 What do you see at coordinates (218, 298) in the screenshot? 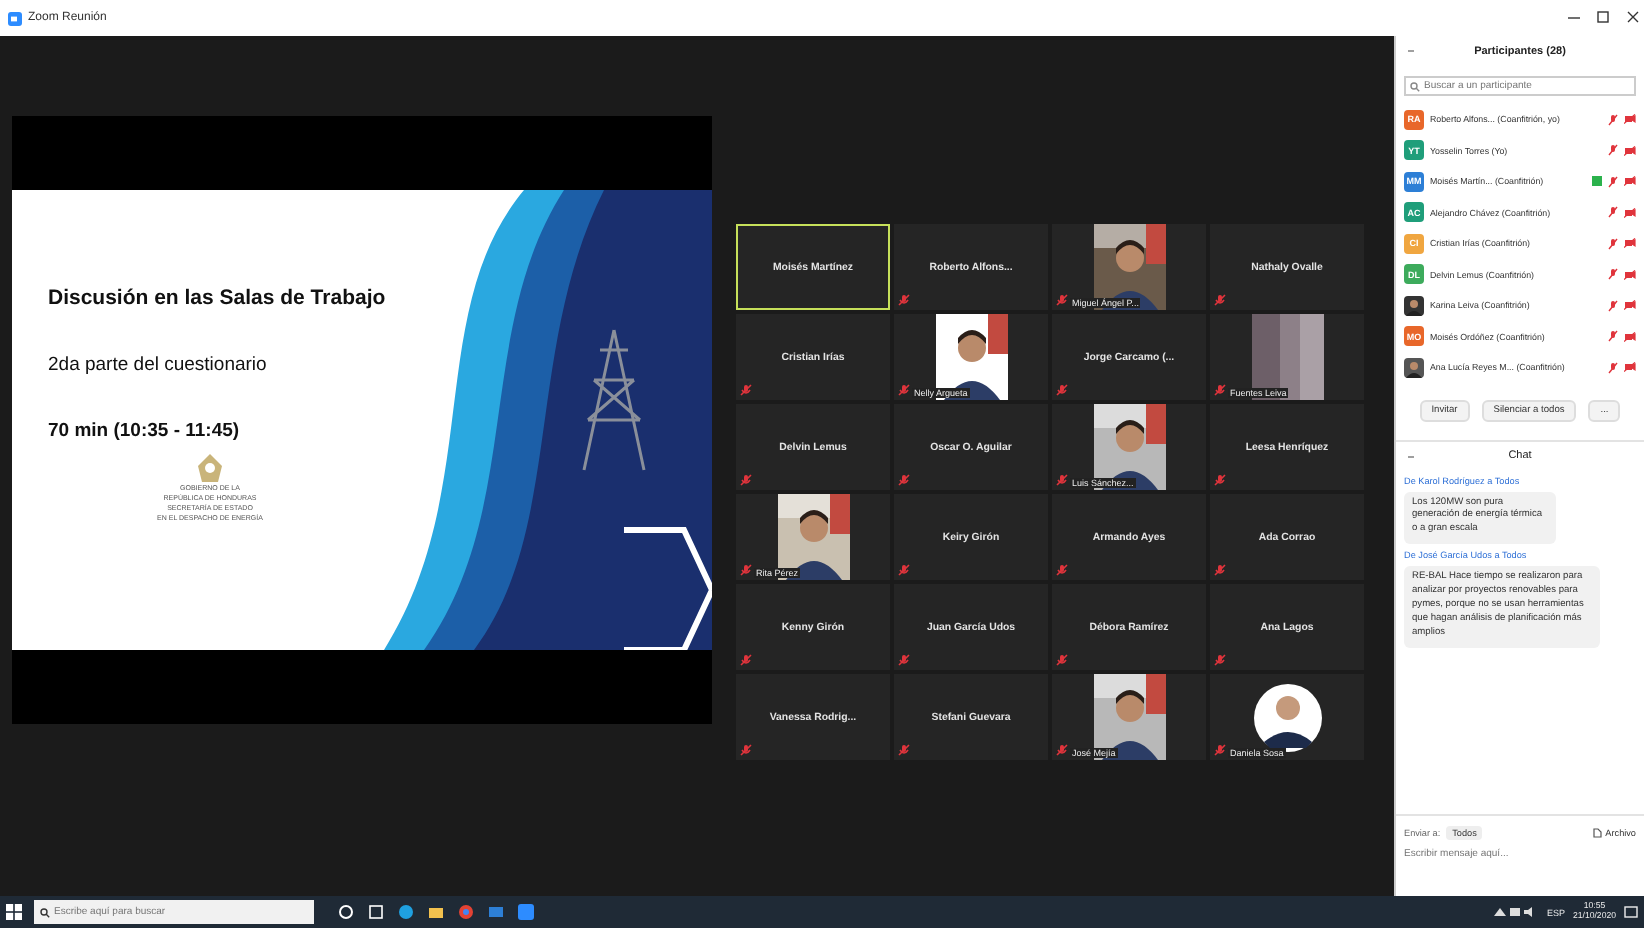
I see `slide-title: Discusión en las Salas de Trabajo` at bounding box center [218, 298].